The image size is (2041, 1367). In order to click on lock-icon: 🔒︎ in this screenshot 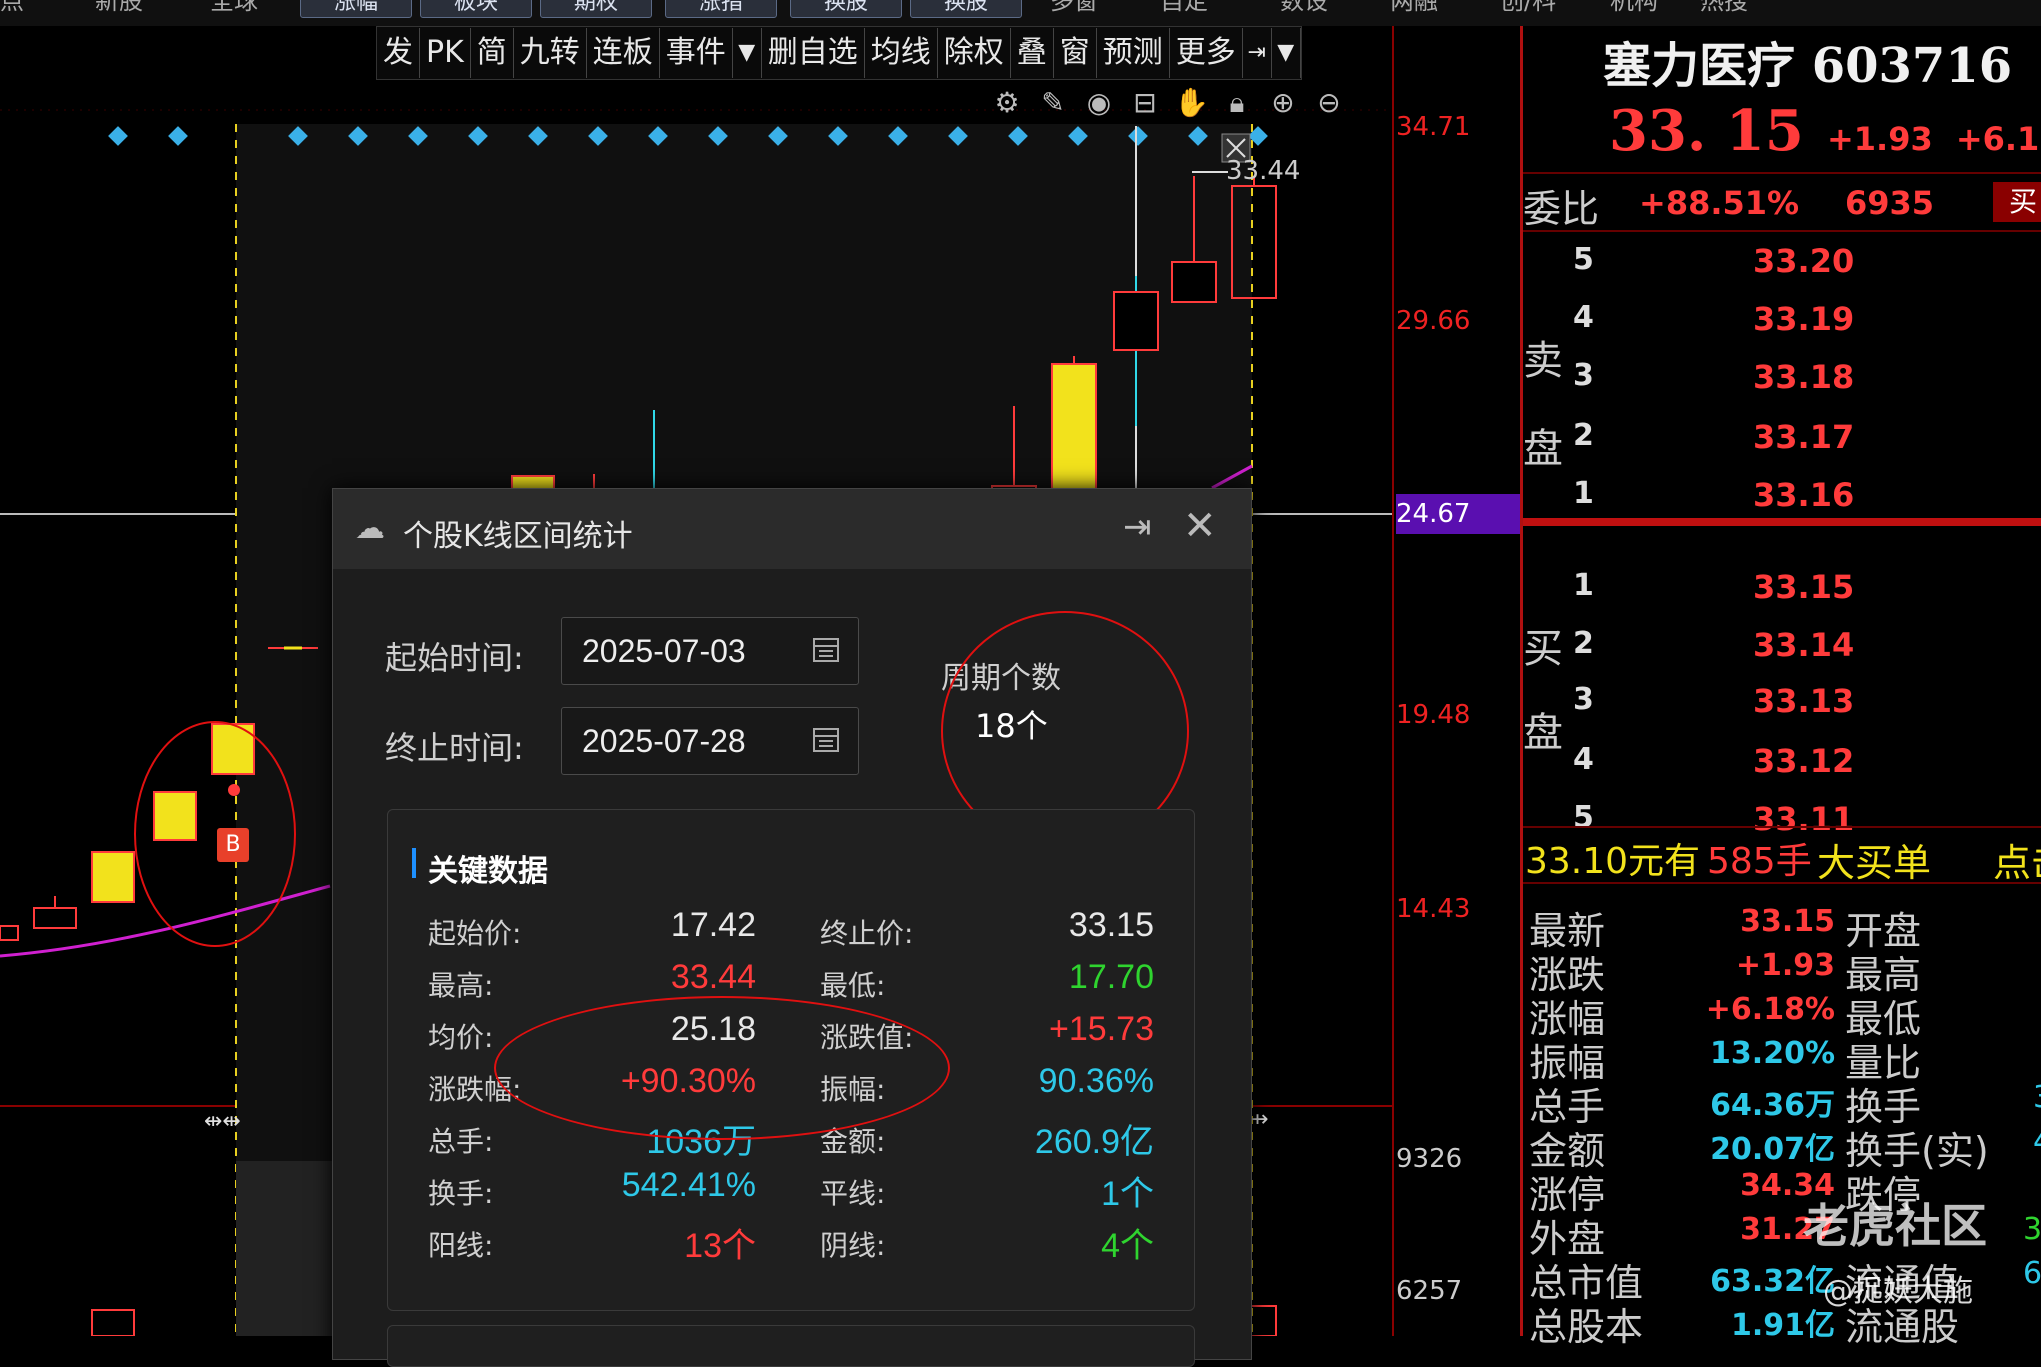, I will do `click(1237, 103)`.